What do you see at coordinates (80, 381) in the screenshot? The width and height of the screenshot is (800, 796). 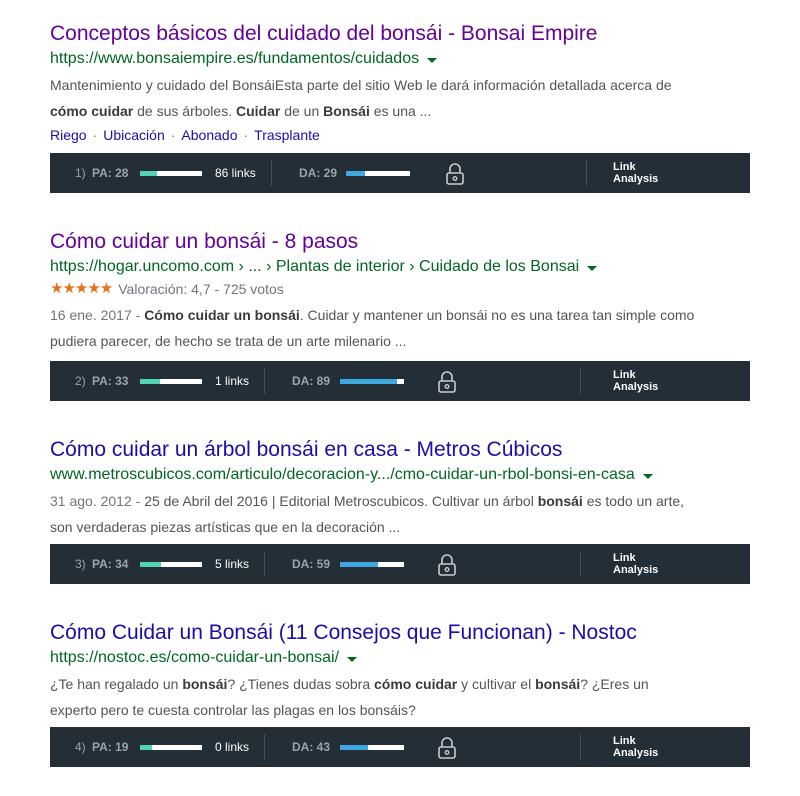 I see `mozbar-rank: 2)` at bounding box center [80, 381].